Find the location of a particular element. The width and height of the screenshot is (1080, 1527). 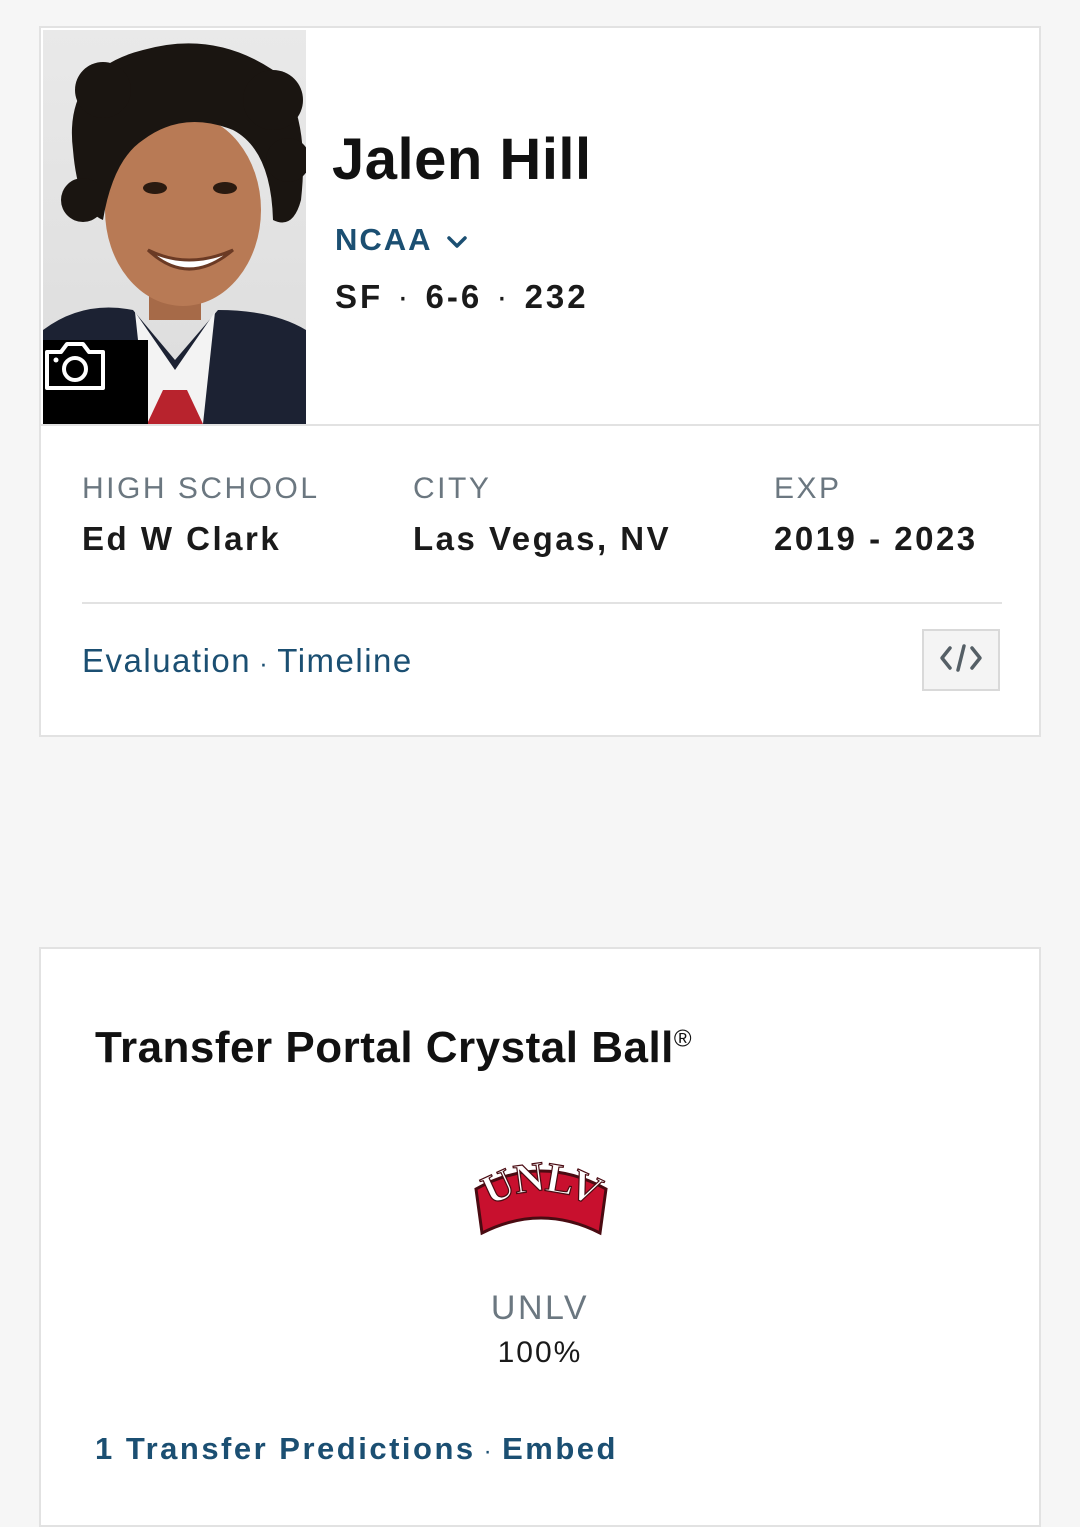

city-label: CITY is located at coordinates (452, 488).